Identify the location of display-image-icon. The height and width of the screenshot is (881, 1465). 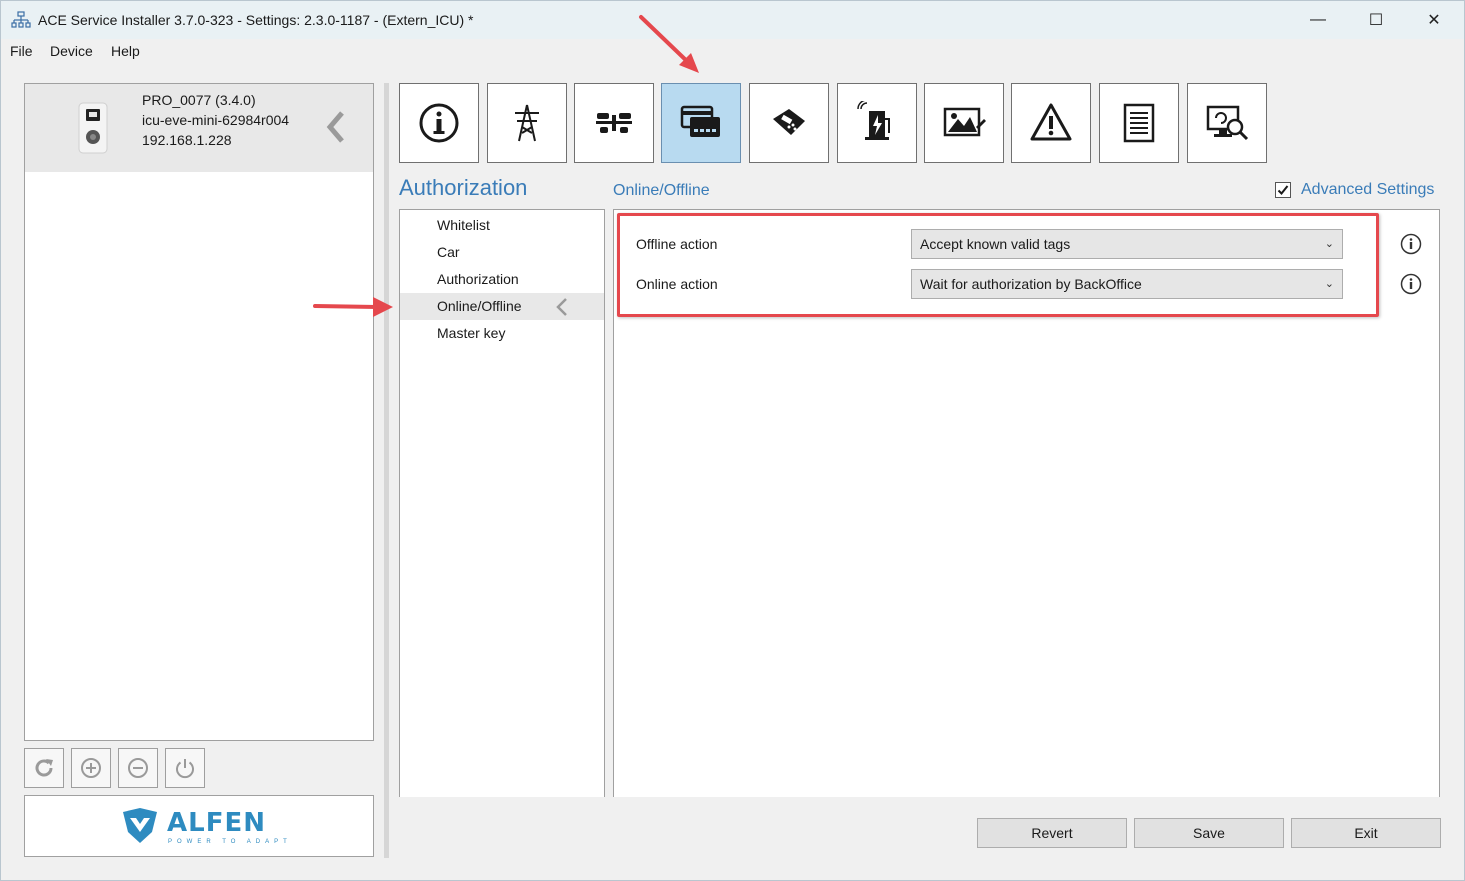
(964, 122).